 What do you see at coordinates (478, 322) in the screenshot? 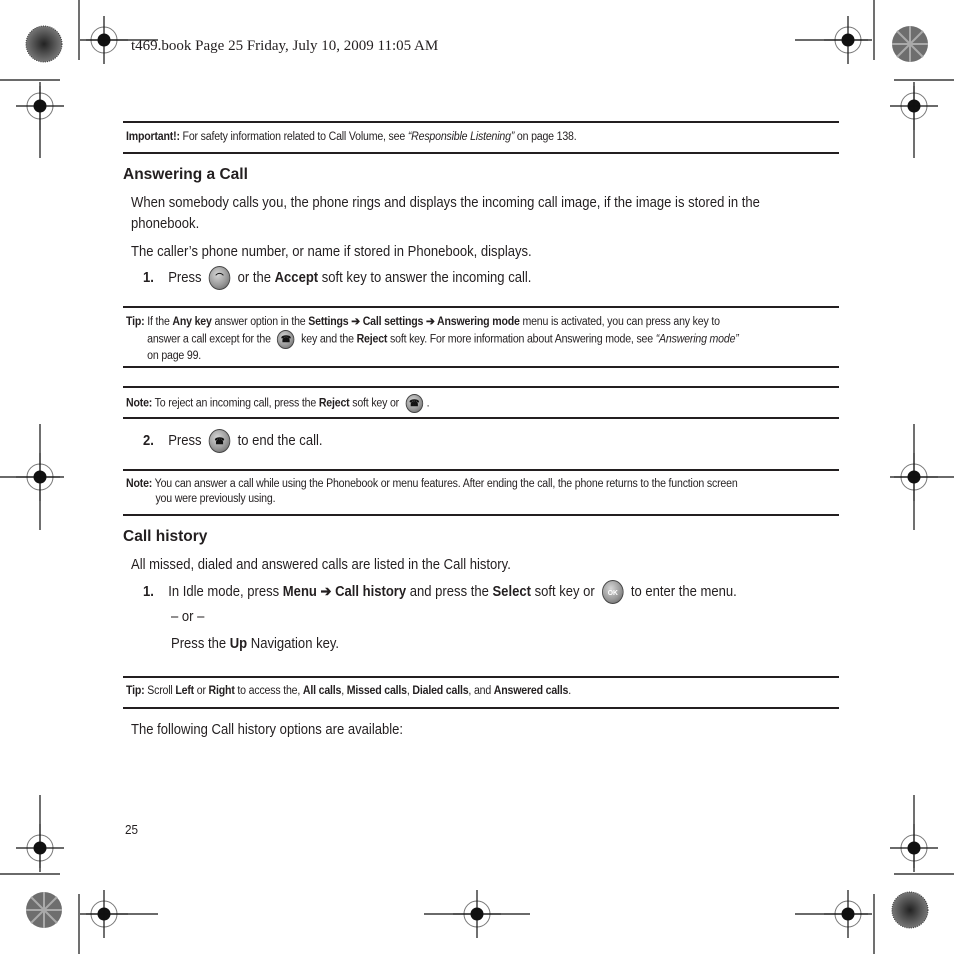
I see `tip-bold: Answering mode` at bounding box center [478, 322].